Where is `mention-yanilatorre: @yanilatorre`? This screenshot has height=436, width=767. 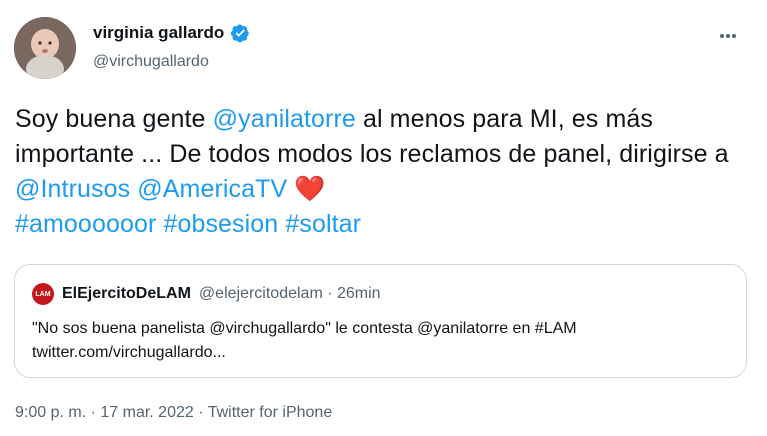 mention-yanilatorre: @yanilatorre is located at coordinates (284, 119).